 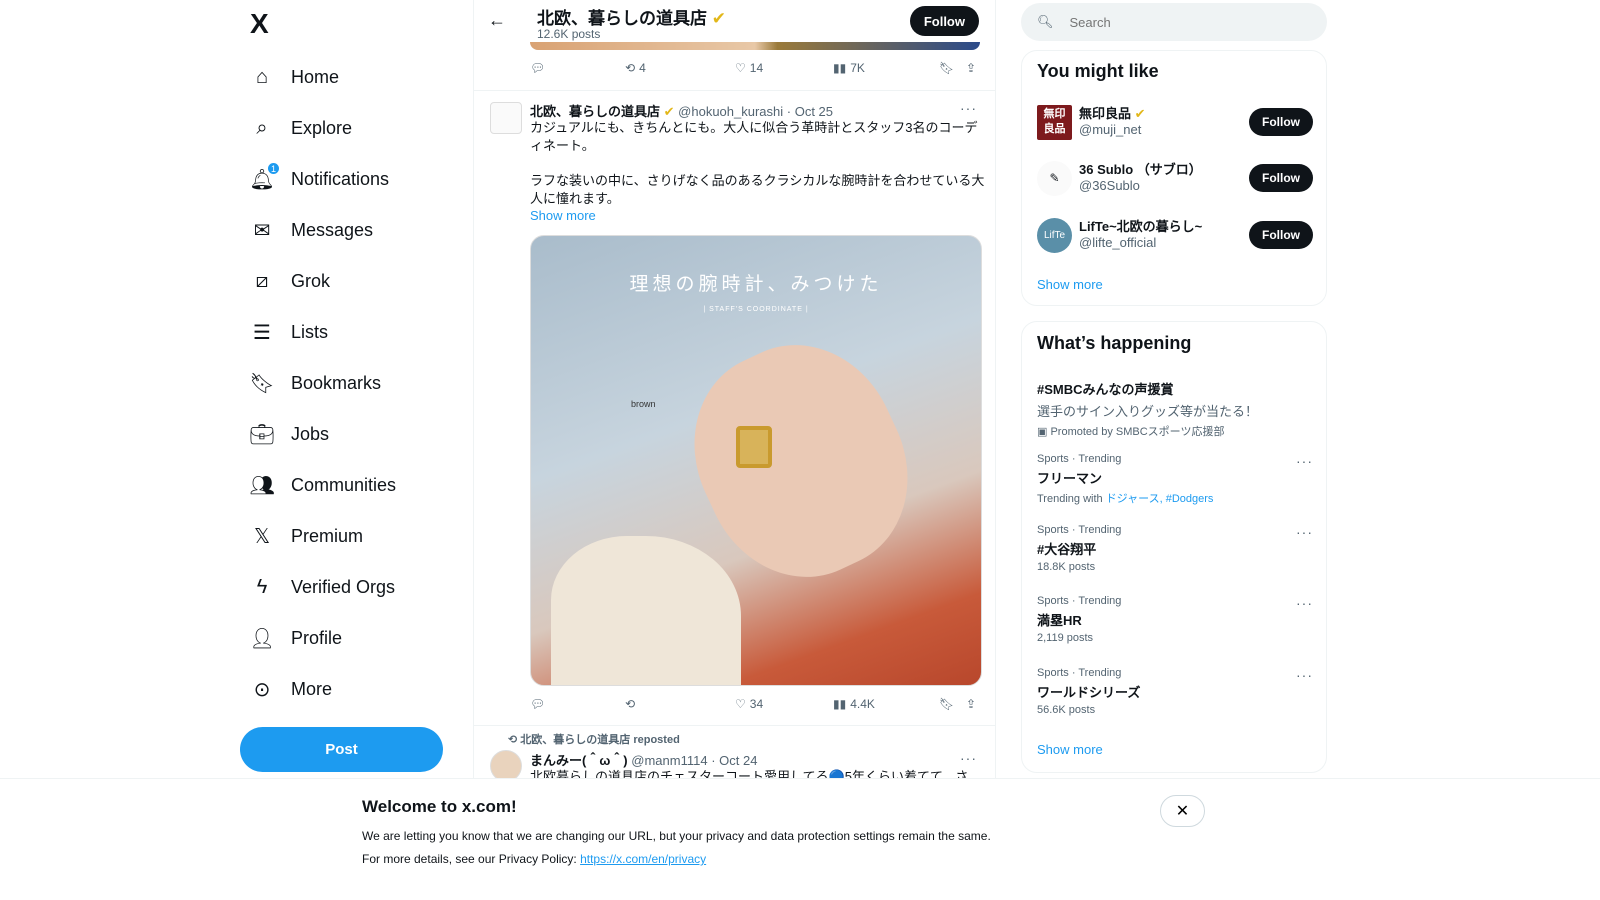 I want to click on sidebar-item-label: Profile, so click(x=317, y=638).